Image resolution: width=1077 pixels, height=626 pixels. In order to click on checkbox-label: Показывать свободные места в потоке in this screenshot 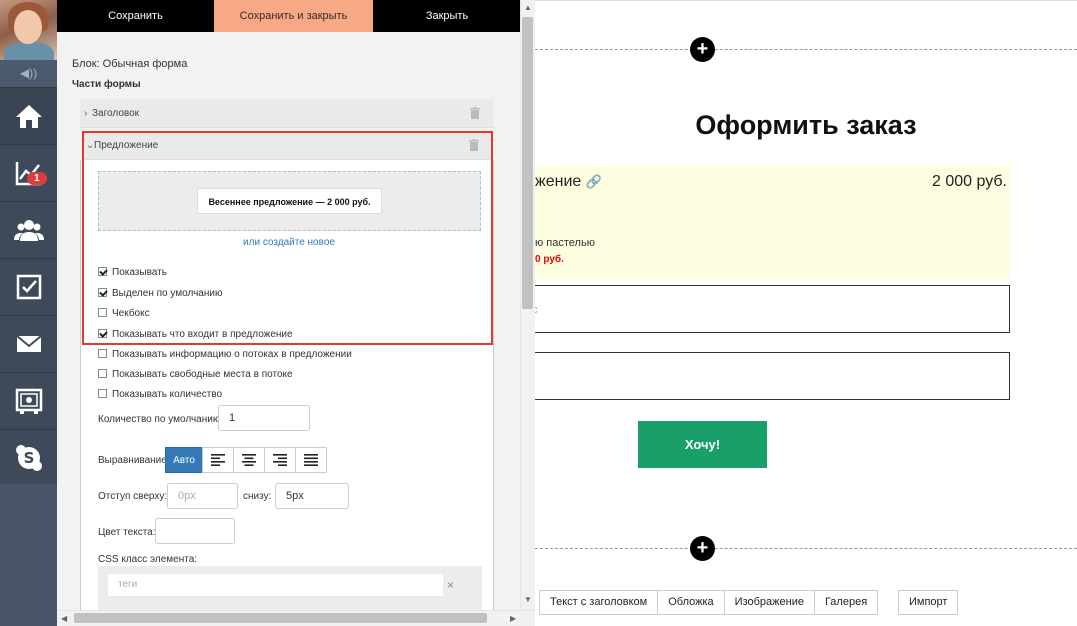, I will do `click(202, 374)`.